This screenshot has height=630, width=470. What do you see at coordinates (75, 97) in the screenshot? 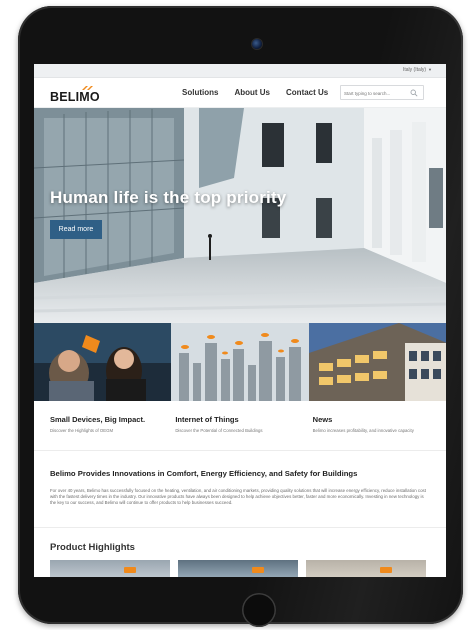
I see `logo-text: BELIMO` at bounding box center [75, 97].